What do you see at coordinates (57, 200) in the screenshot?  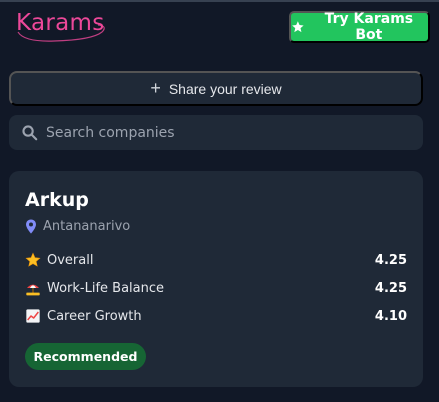 I see `company-name: Arkup` at bounding box center [57, 200].